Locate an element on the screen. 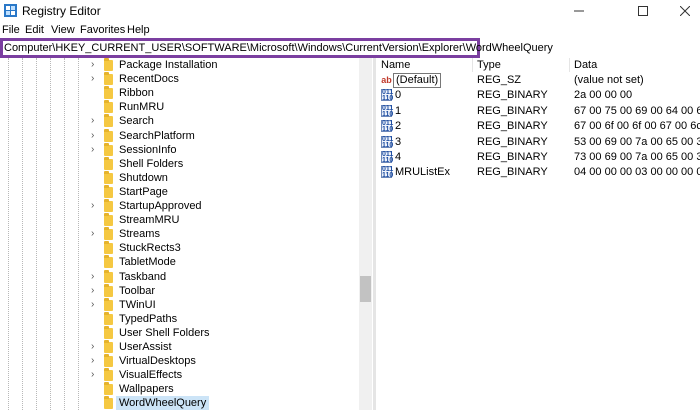 This screenshot has height=410, width=700. tree-item: WordWheelQuery is located at coordinates (180, 403).